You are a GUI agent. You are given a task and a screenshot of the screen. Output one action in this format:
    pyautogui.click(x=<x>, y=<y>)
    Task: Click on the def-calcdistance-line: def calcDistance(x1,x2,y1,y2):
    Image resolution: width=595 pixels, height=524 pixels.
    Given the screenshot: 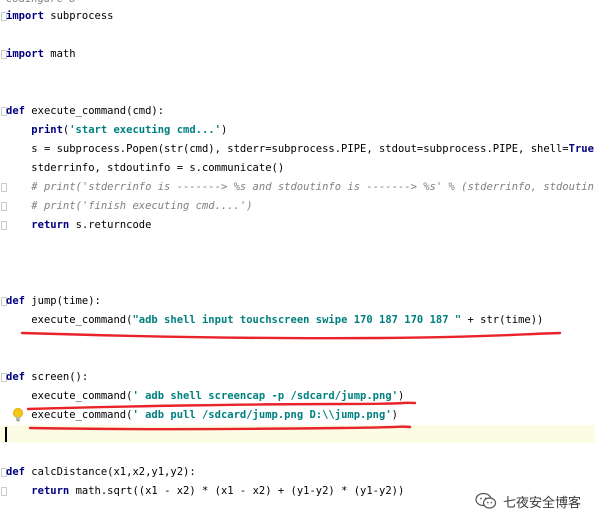 What is the action you would take?
    pyautogui.click(x=101, y=472)
    